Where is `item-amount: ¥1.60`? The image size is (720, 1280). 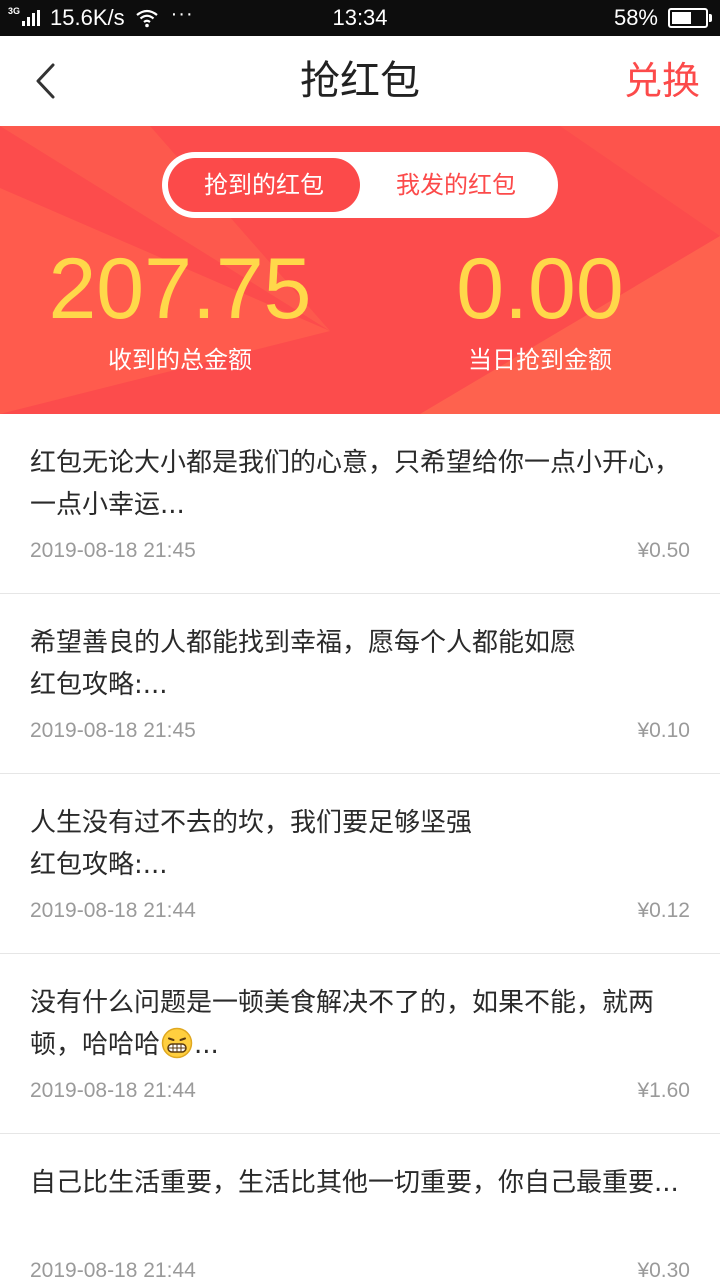 item-amount: ¥1.60 is located at coordinates (663, 1090).